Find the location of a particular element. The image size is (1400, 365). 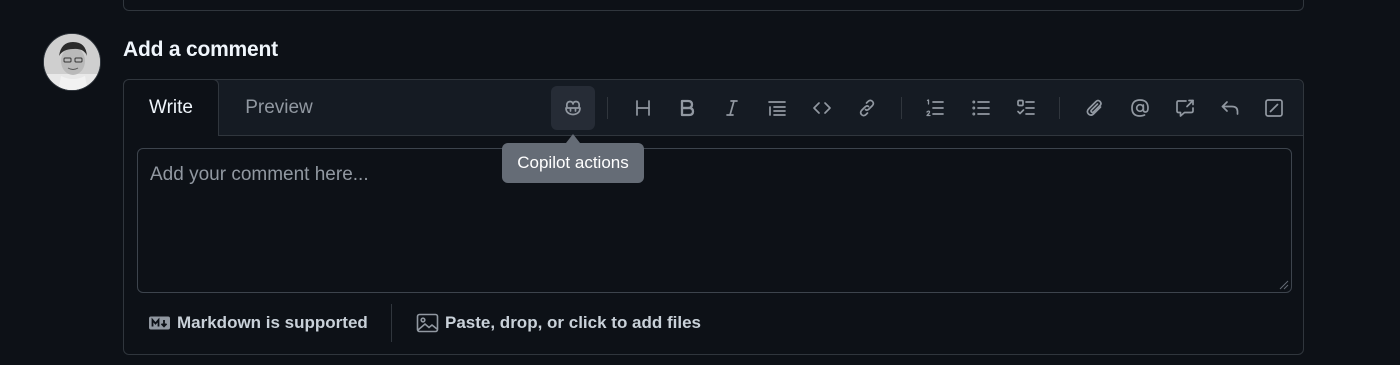

previous-comment-box is located at coordinates (713, 5).